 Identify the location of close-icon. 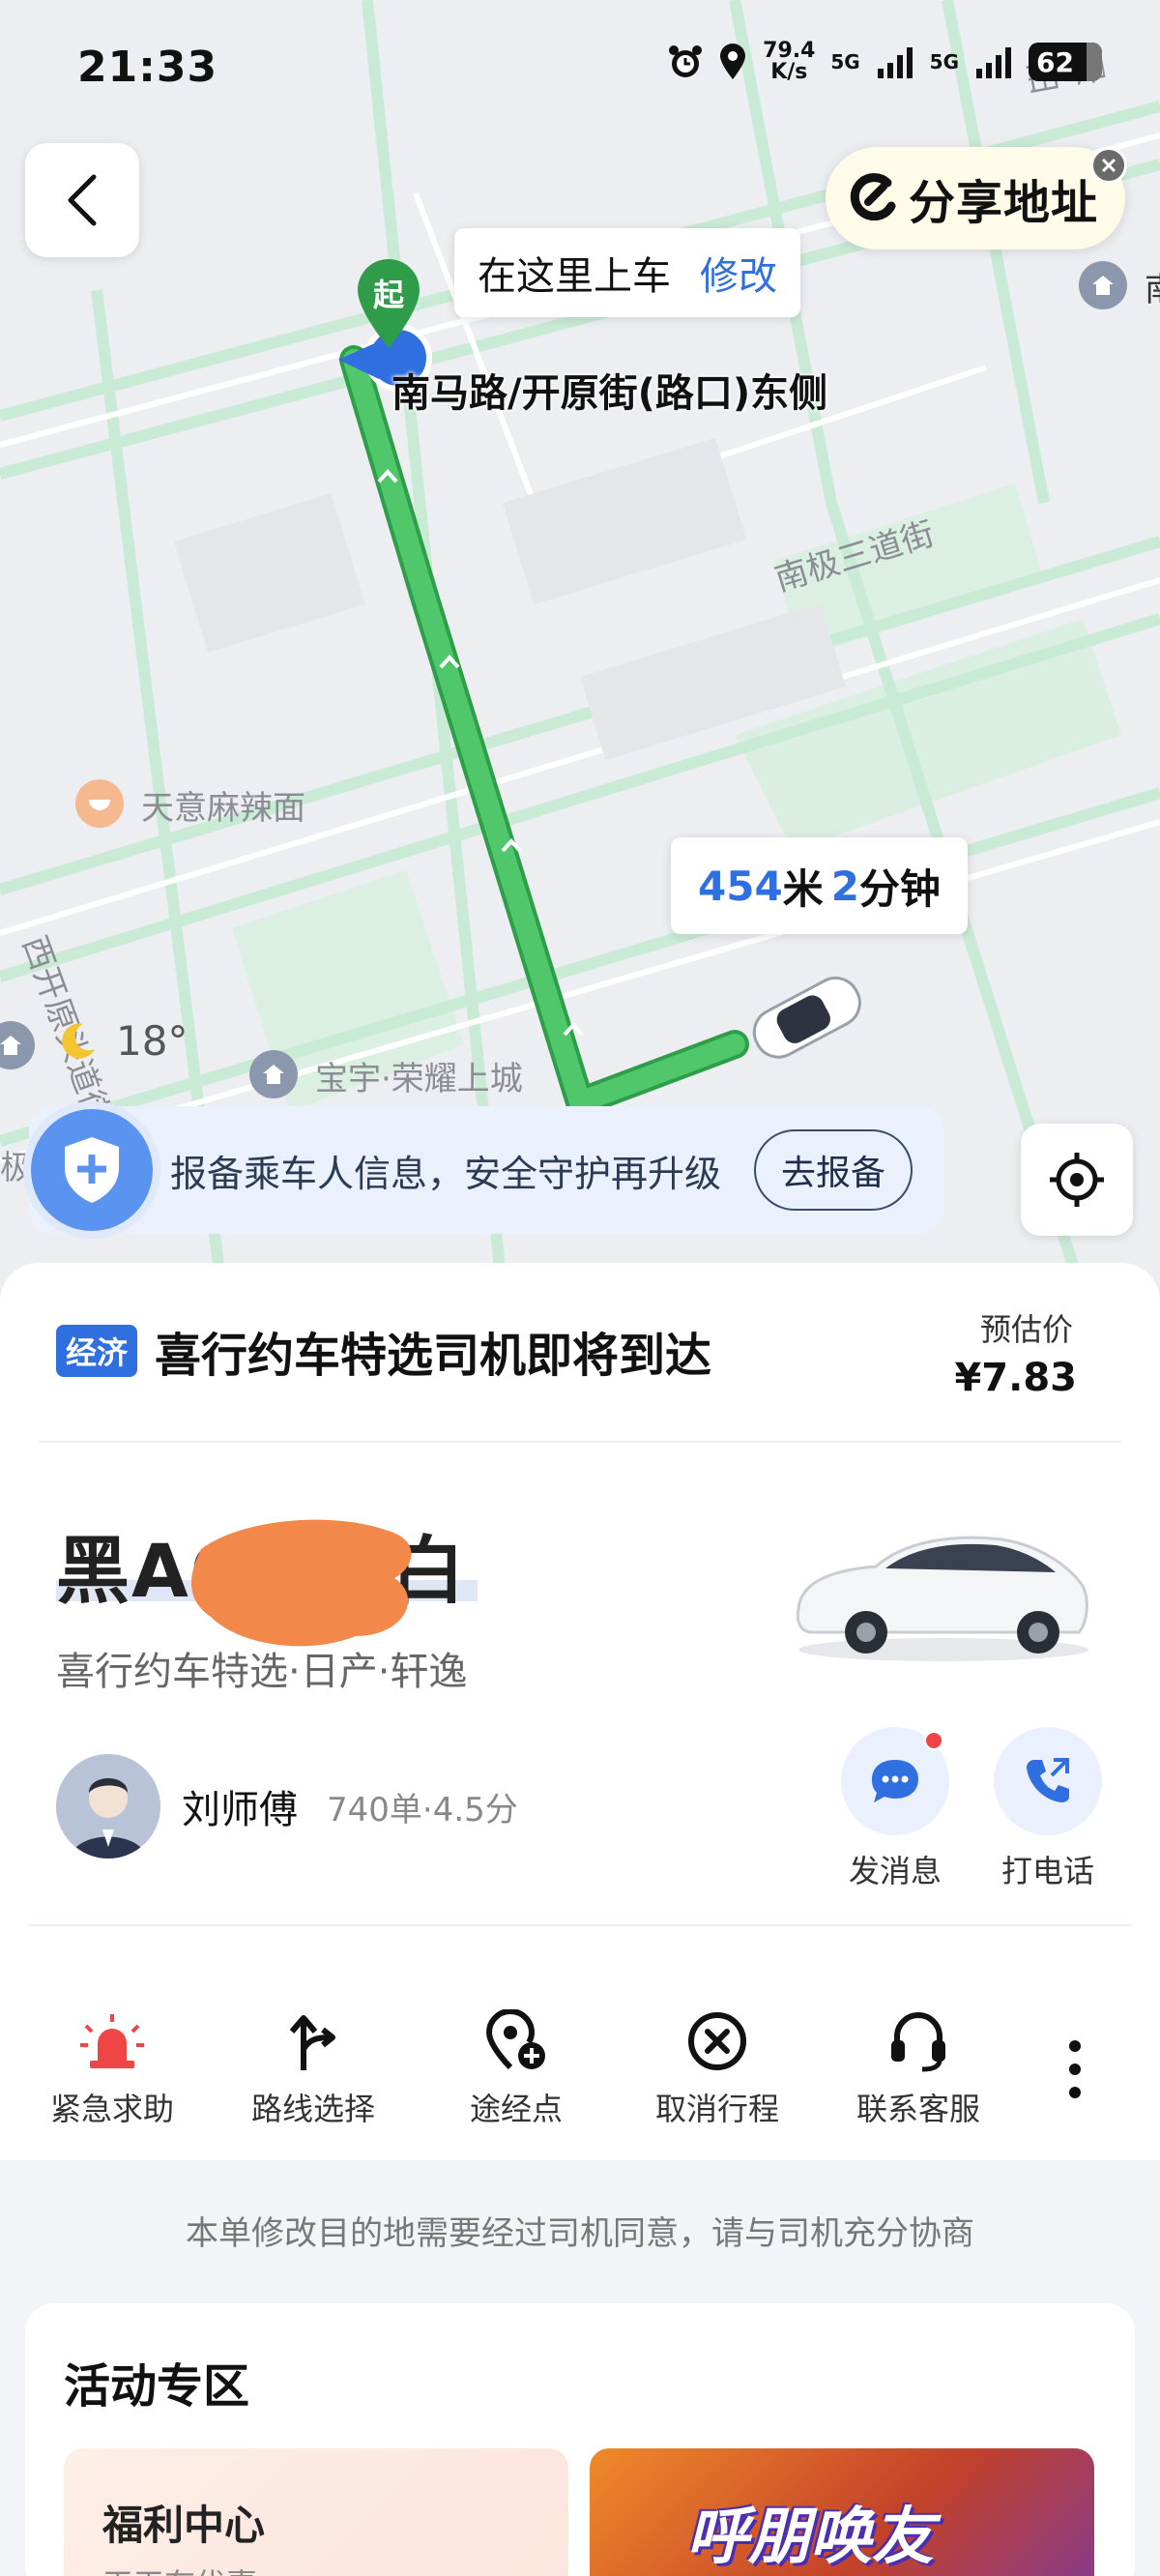
(1109, 165).